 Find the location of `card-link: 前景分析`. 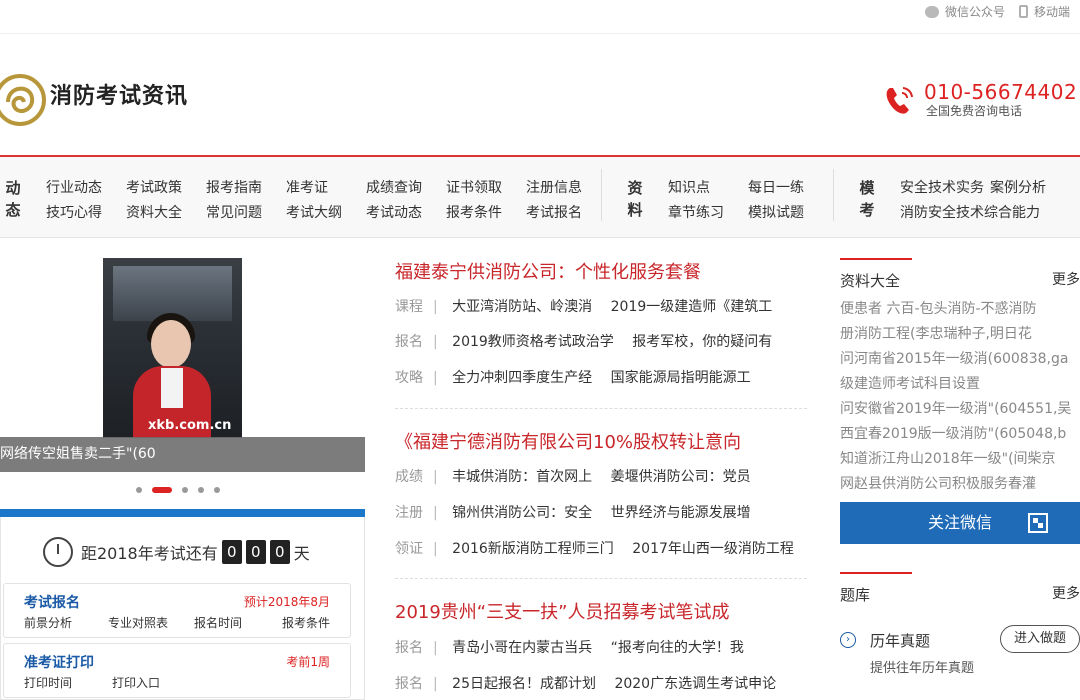

card-link: 前景分析 is located at coordinates (48, 622).